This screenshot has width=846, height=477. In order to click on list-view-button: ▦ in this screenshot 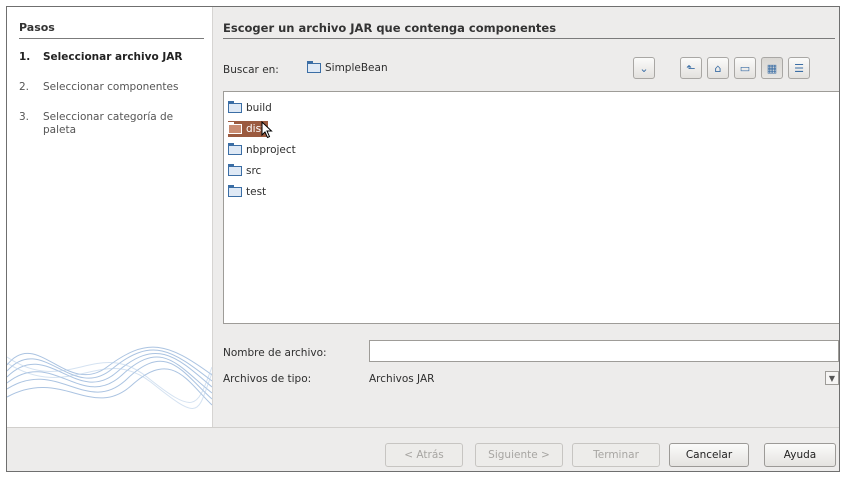, I will do `click(772, 68)`.